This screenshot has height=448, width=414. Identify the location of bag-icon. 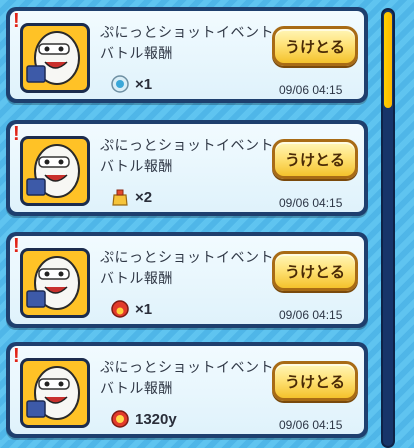
(120, 197).